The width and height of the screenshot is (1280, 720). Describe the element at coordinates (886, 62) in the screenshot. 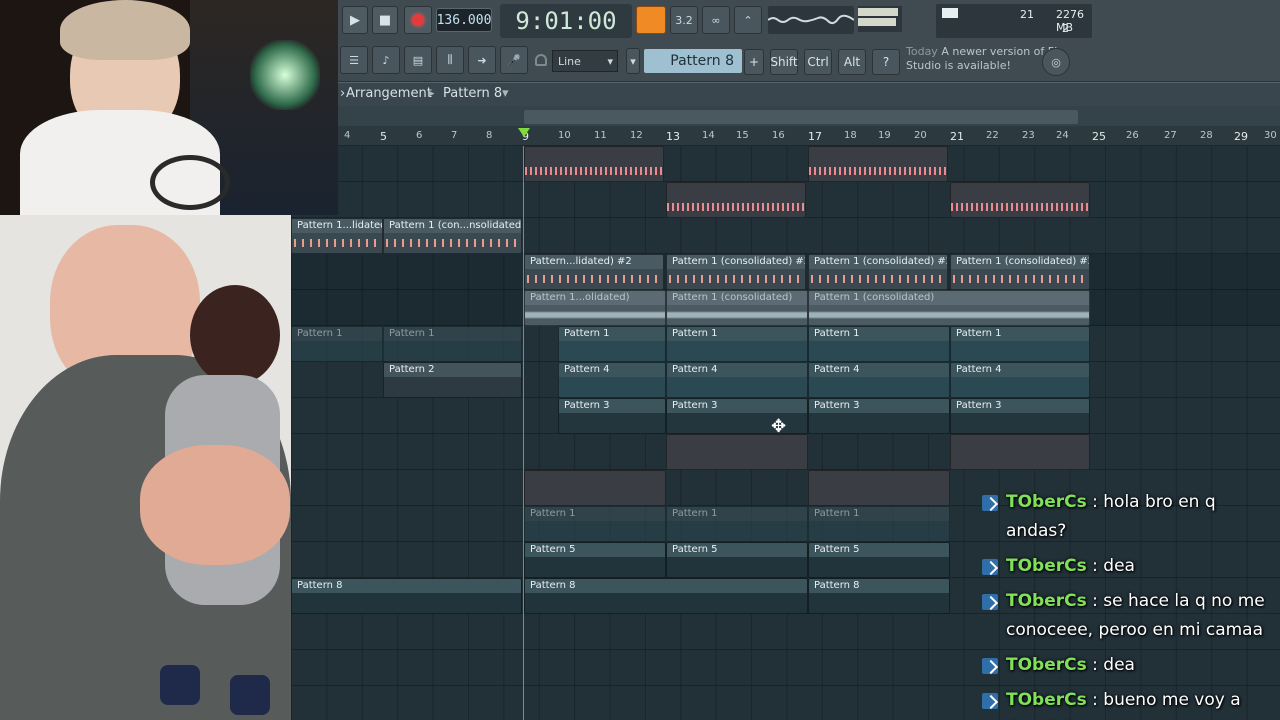

I see `hint-icon: ?` at that location.